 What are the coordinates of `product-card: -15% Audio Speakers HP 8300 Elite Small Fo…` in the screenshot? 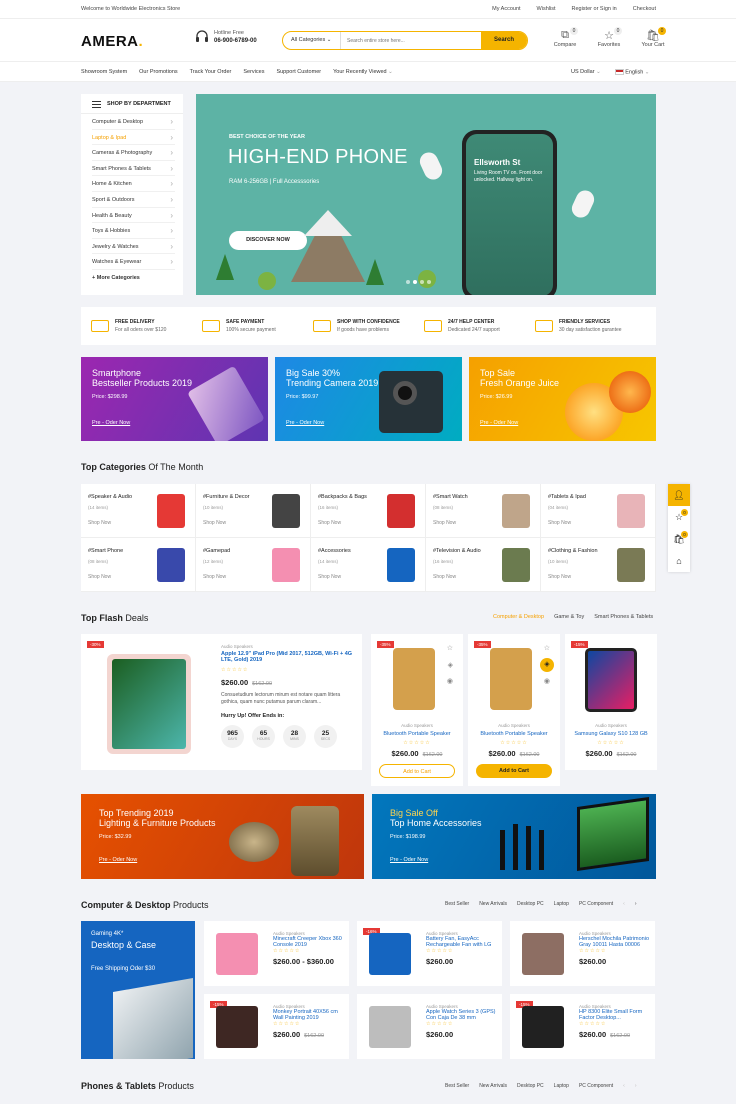 It's located at (582, 1026).